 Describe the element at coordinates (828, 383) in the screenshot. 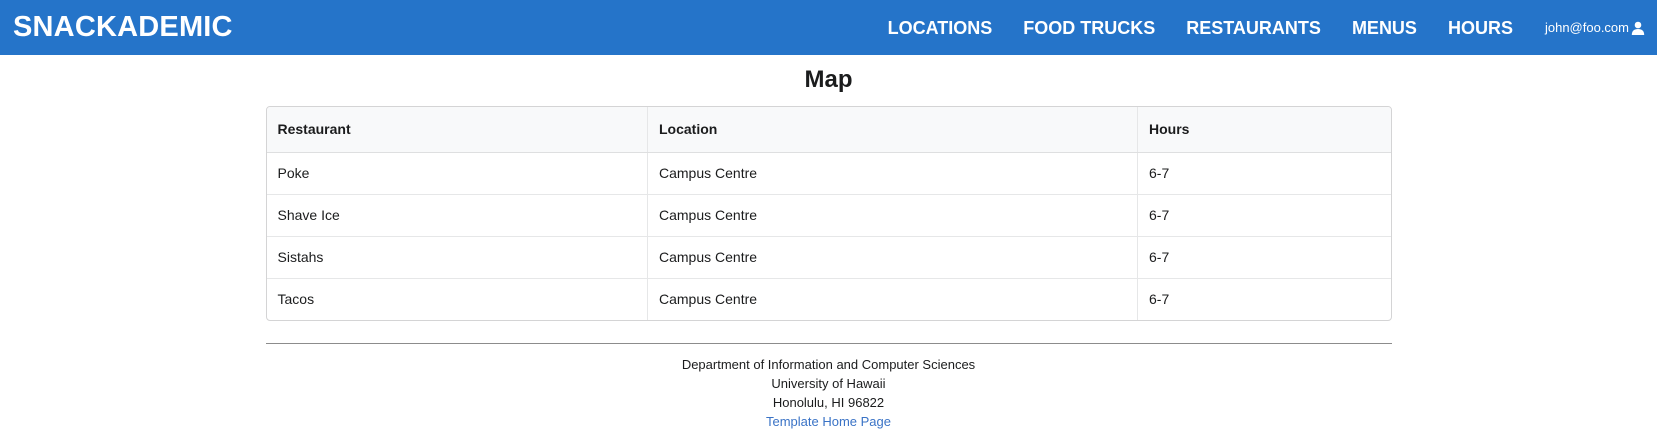

I see `footer-university: University of Hawaii` at that location.